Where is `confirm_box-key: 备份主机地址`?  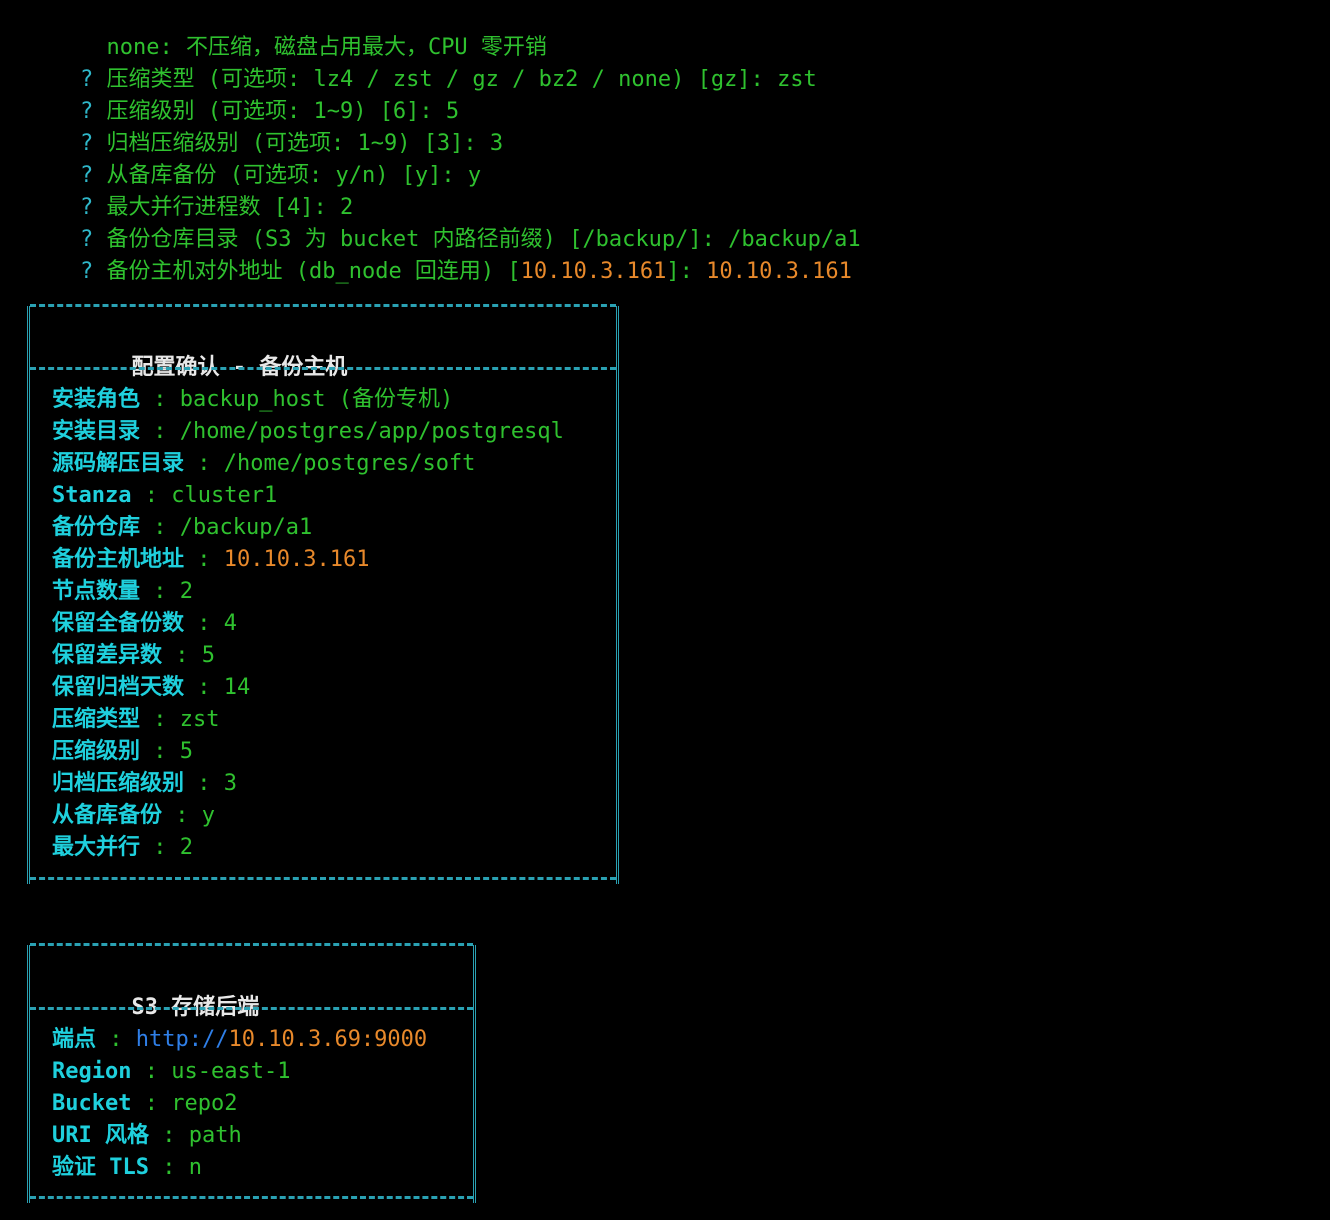
confirm_box-key: 备份主机地址 is located at coordinates (118, 559).